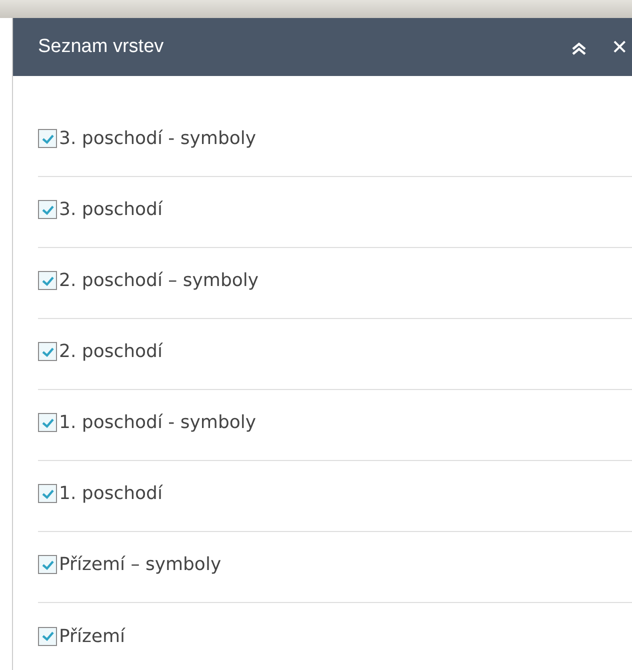  What do you see at coordinates (92, 636) in the screenshot?
I see `layer-label: Přízemí` at bounding box center [92, 636].